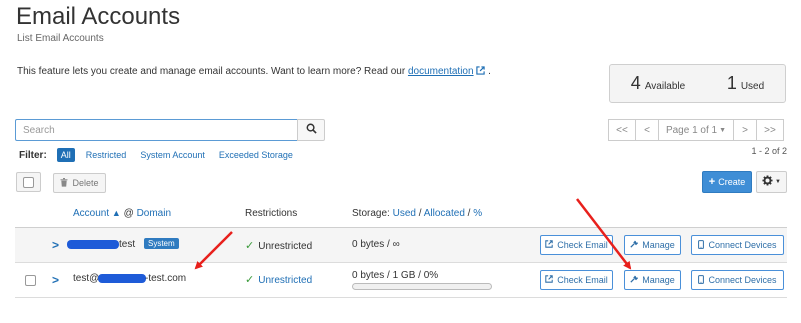 The image size is (801, 323). Describe the element at coordinates (91, 213) in the screenshot. I see `account-sort-link: Account` at that location.